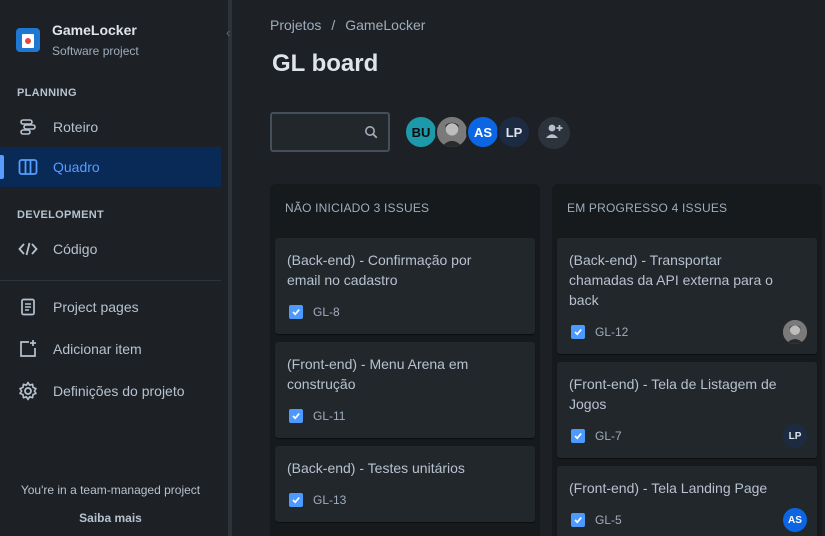 The width and height of the screenshot is (825, 536). What do you see at coordinates (405, 484) in the screenshot?
I see `issue-card: (Back-end) - Testes unitários GL-13` at bounding box center [405, 484].